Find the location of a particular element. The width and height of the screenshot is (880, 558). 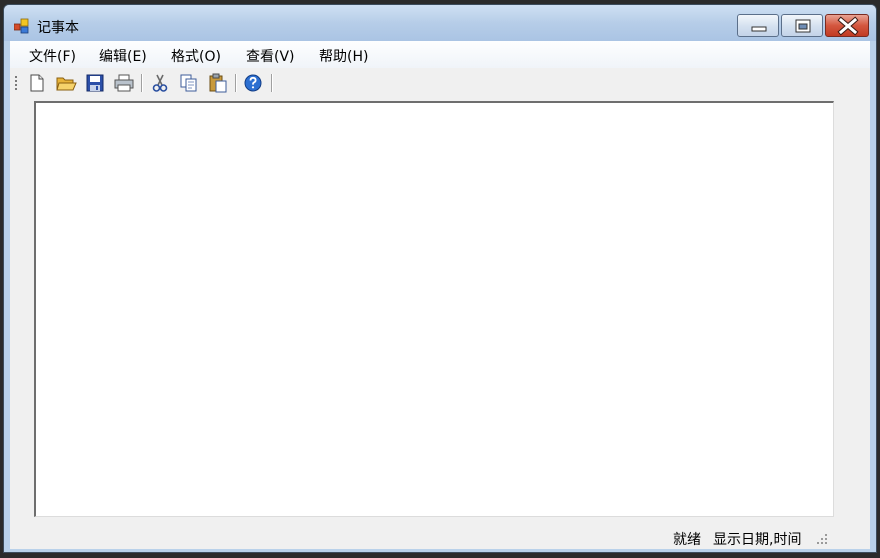

save-button is located at coordinates (95, 83).